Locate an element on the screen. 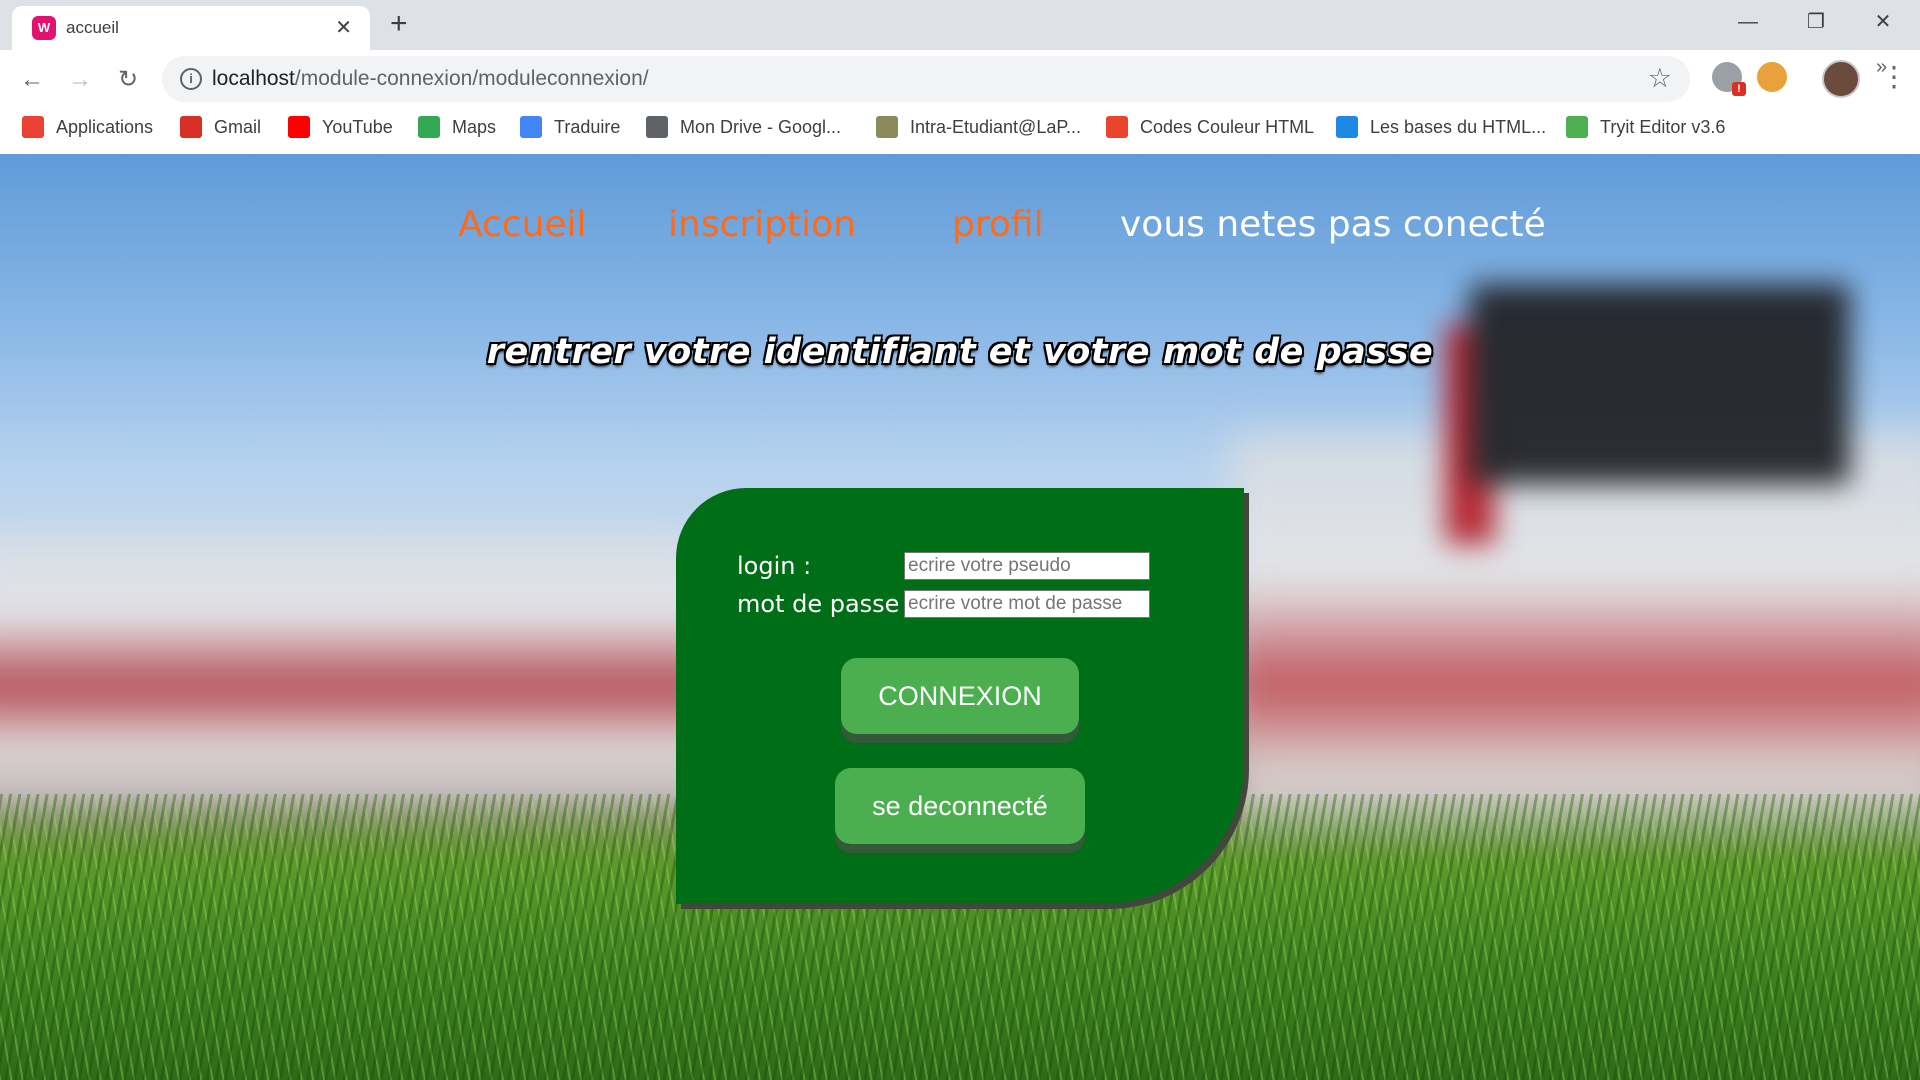 This screenshot has width=1920, height=1080. bookmark-label: Applications is located at coordinates (105, 126).